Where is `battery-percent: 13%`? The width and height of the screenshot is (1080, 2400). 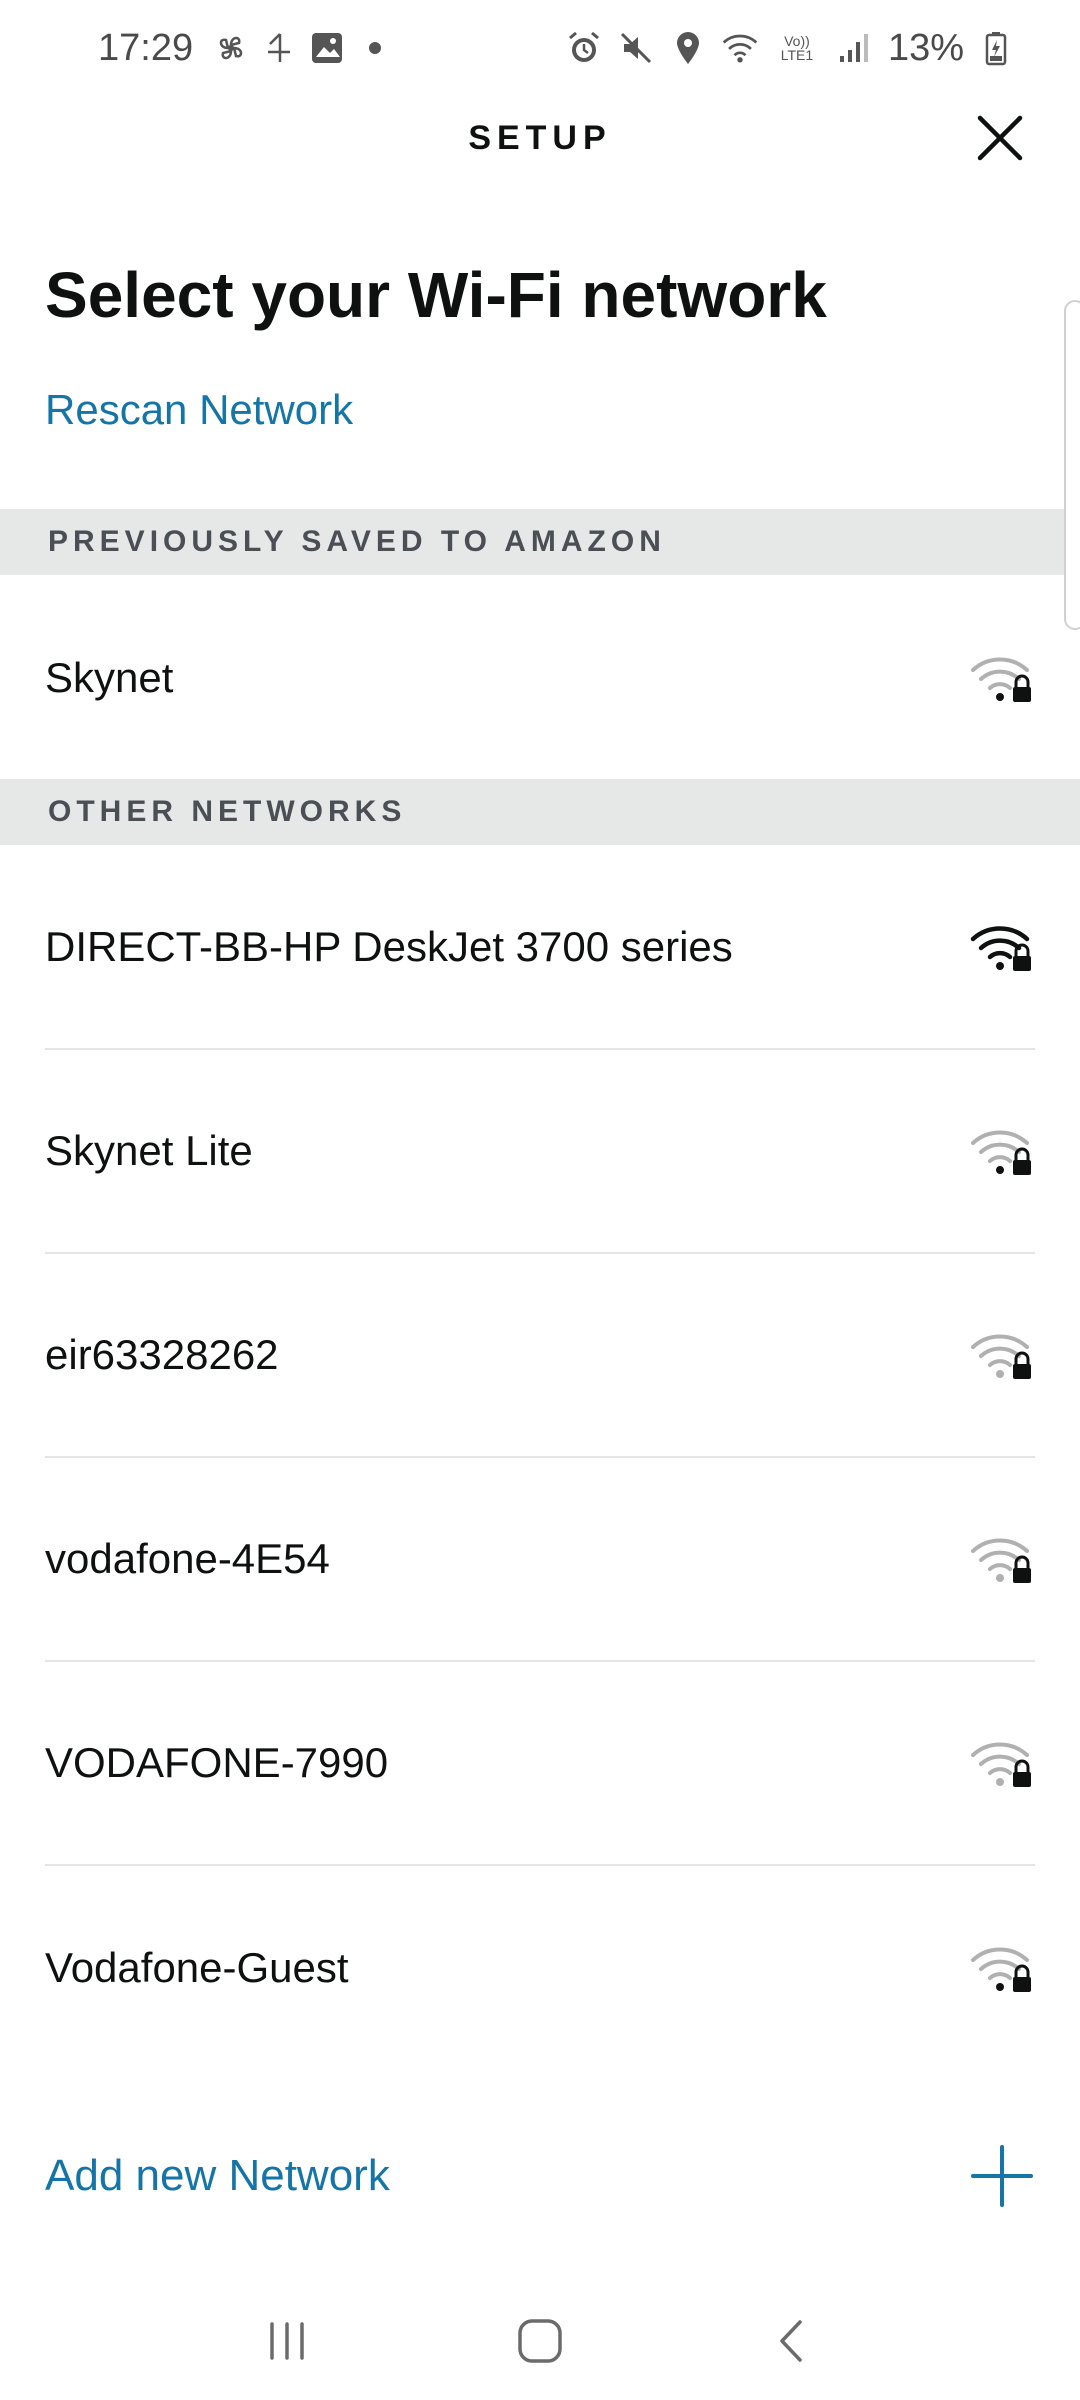
battery-percent: 13% is located at coordinates (925, 47).